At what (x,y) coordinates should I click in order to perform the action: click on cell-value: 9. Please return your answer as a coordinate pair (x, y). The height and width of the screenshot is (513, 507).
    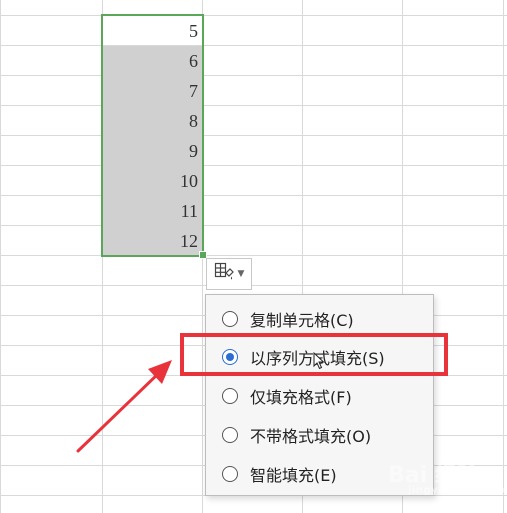
    Looking at the image, I should click on (152, 151).